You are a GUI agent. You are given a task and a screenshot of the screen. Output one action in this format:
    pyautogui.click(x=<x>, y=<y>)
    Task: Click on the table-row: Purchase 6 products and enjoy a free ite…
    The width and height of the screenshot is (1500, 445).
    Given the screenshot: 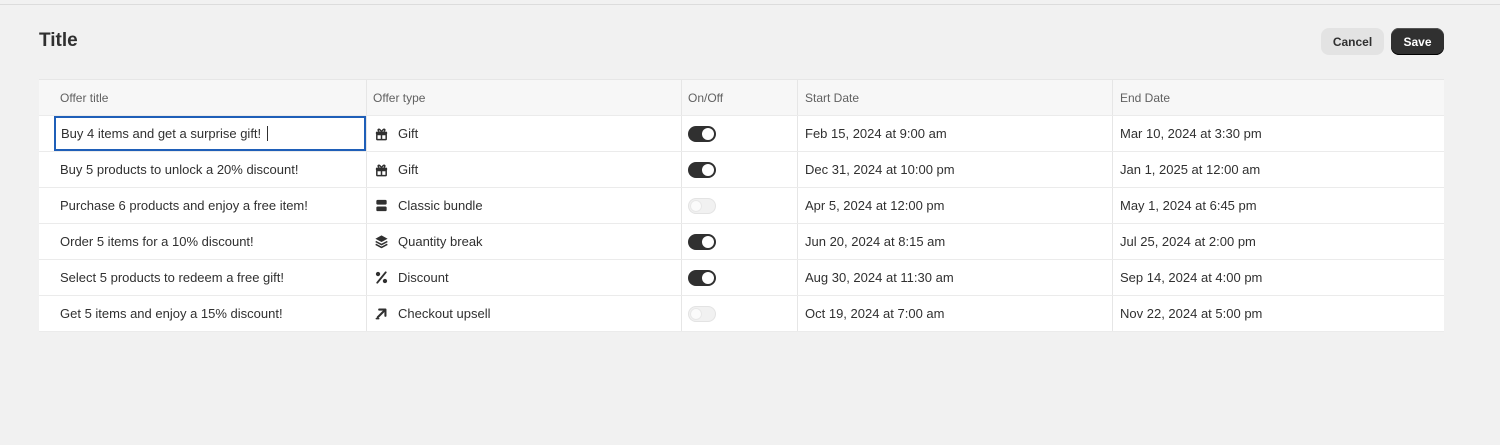 What is the action you would take?
    pyautogui.click(x=741, y=206)
    